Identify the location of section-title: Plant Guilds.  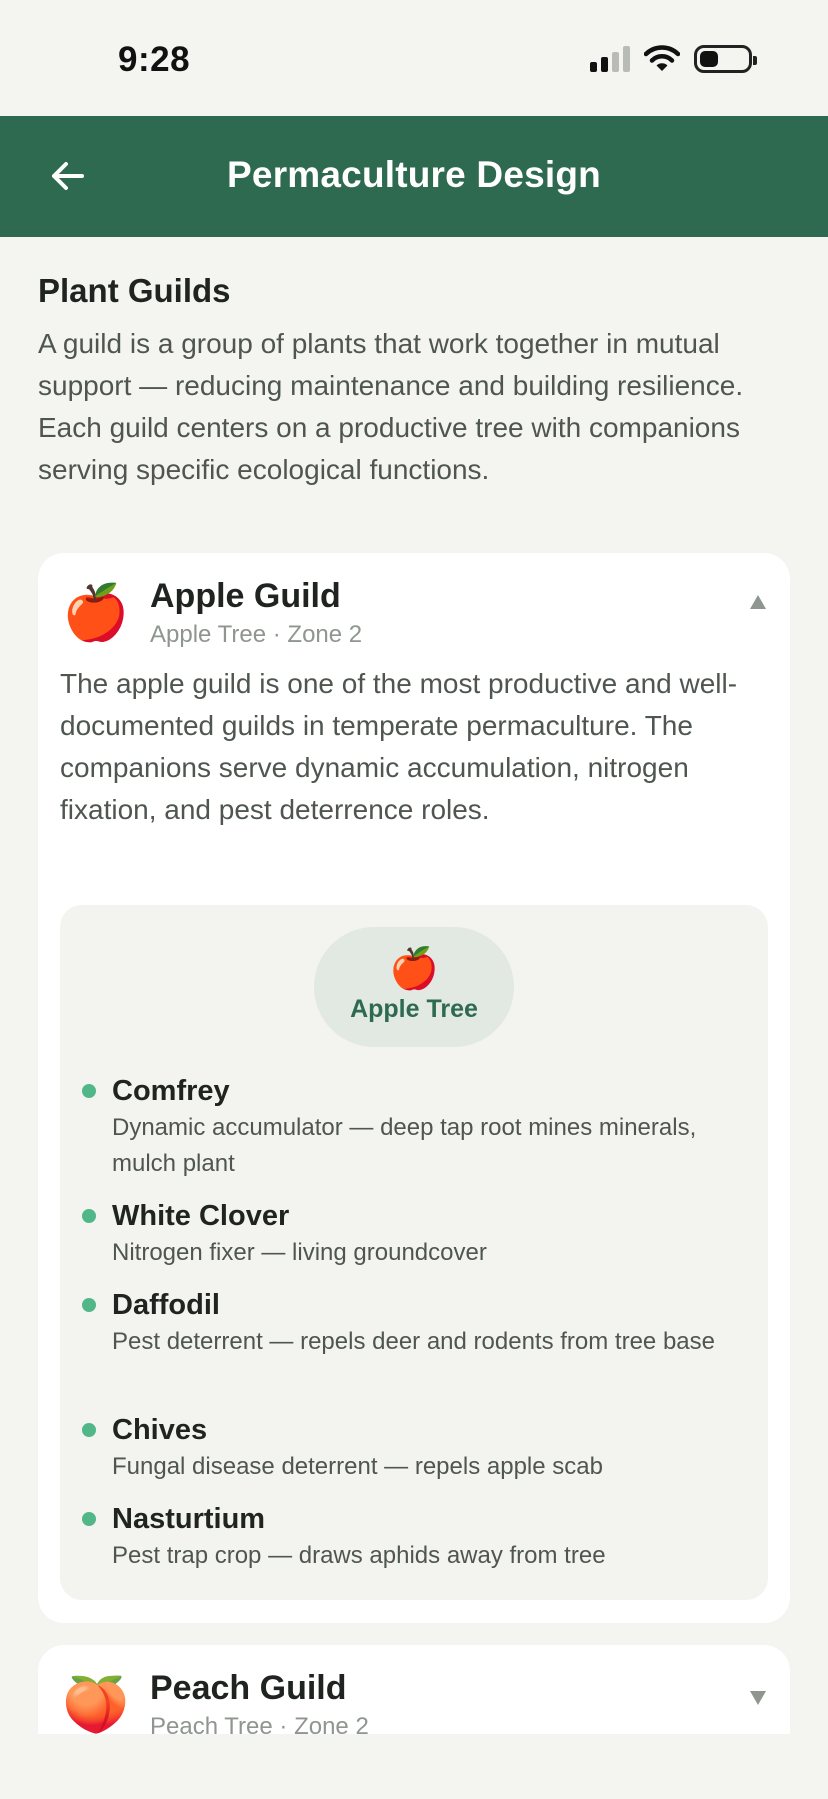
(134, 290).